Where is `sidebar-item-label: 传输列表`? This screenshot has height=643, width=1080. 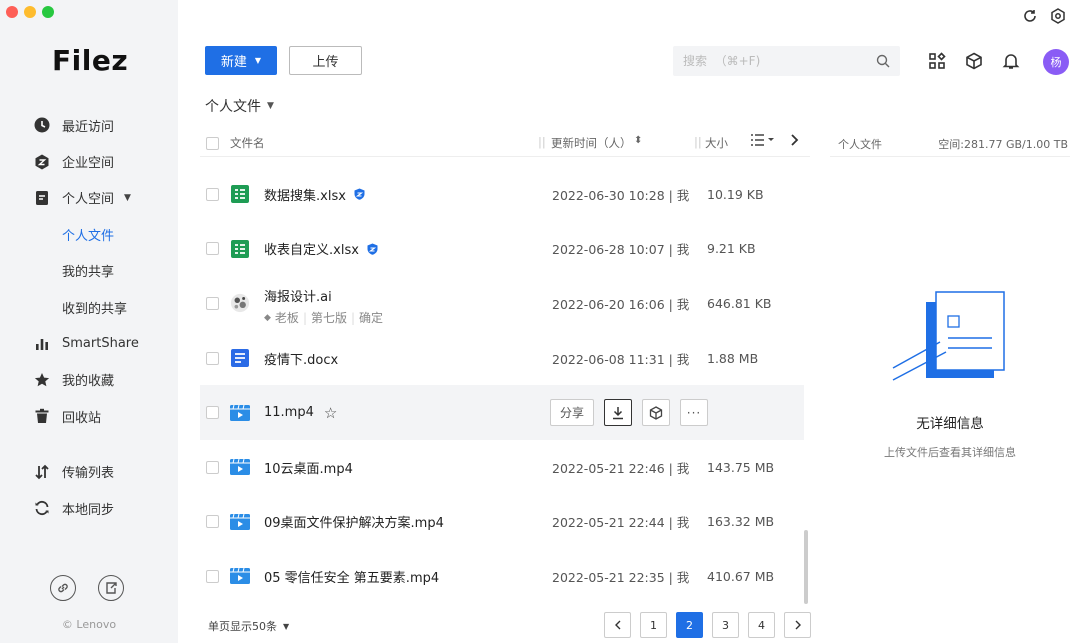 sidebar-item-label: 传输列表 is located at coordinates (88, 474).